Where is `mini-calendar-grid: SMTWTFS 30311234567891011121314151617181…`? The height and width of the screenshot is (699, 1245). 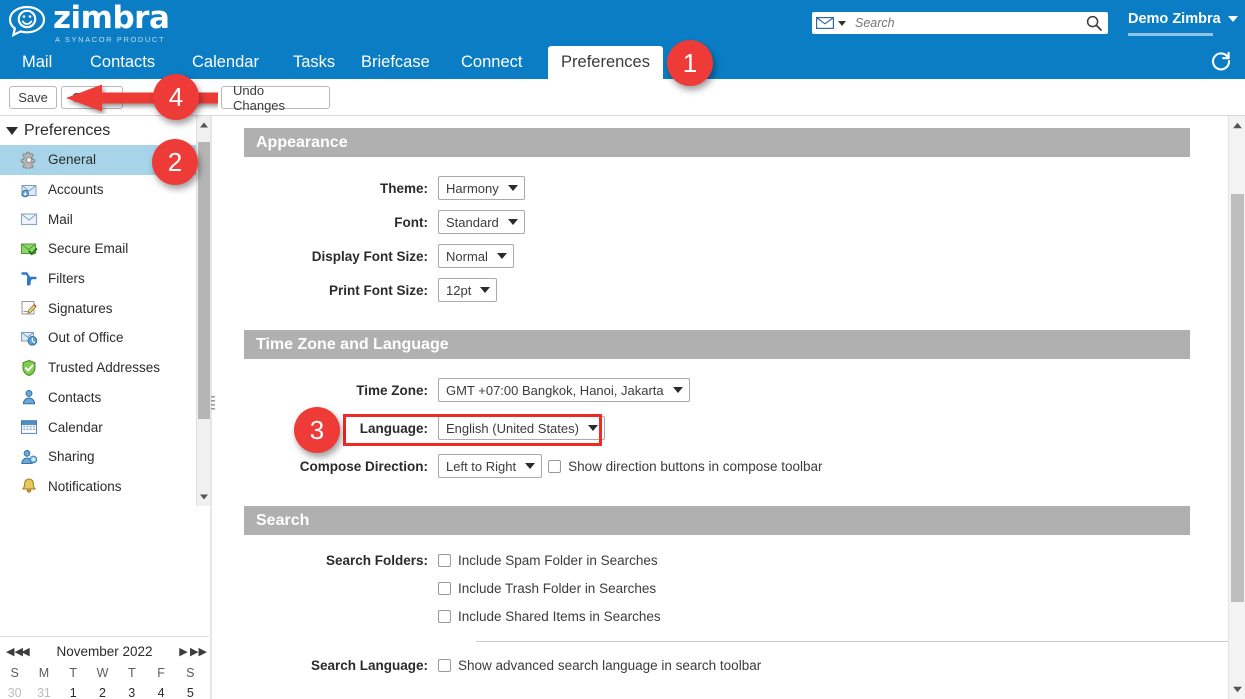
mini-calendar-grid: SMTWTFS 30311234567891011121314151617181… is located at coordinates (102, 681).